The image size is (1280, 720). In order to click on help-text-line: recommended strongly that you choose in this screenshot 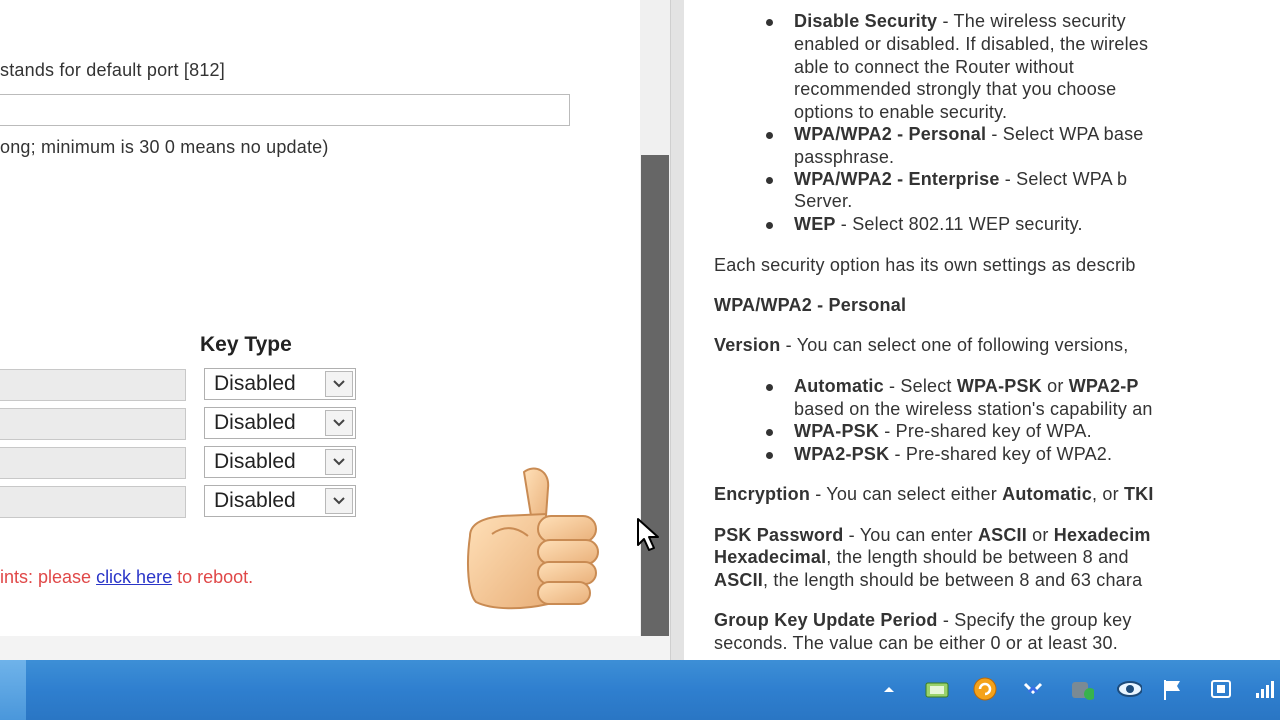, I will do `click(955, 89)`.